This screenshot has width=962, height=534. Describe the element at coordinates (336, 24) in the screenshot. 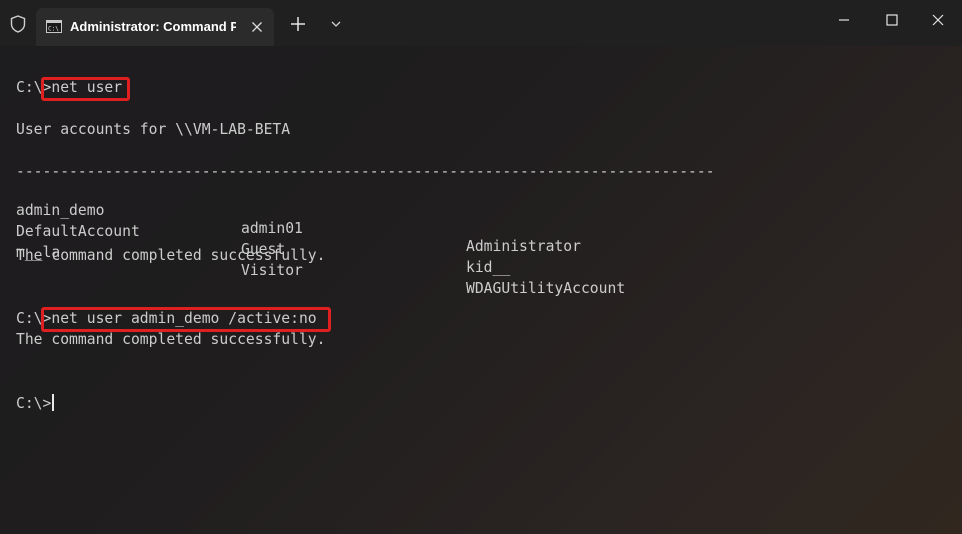

I see `chevron-down-icon` at that location.